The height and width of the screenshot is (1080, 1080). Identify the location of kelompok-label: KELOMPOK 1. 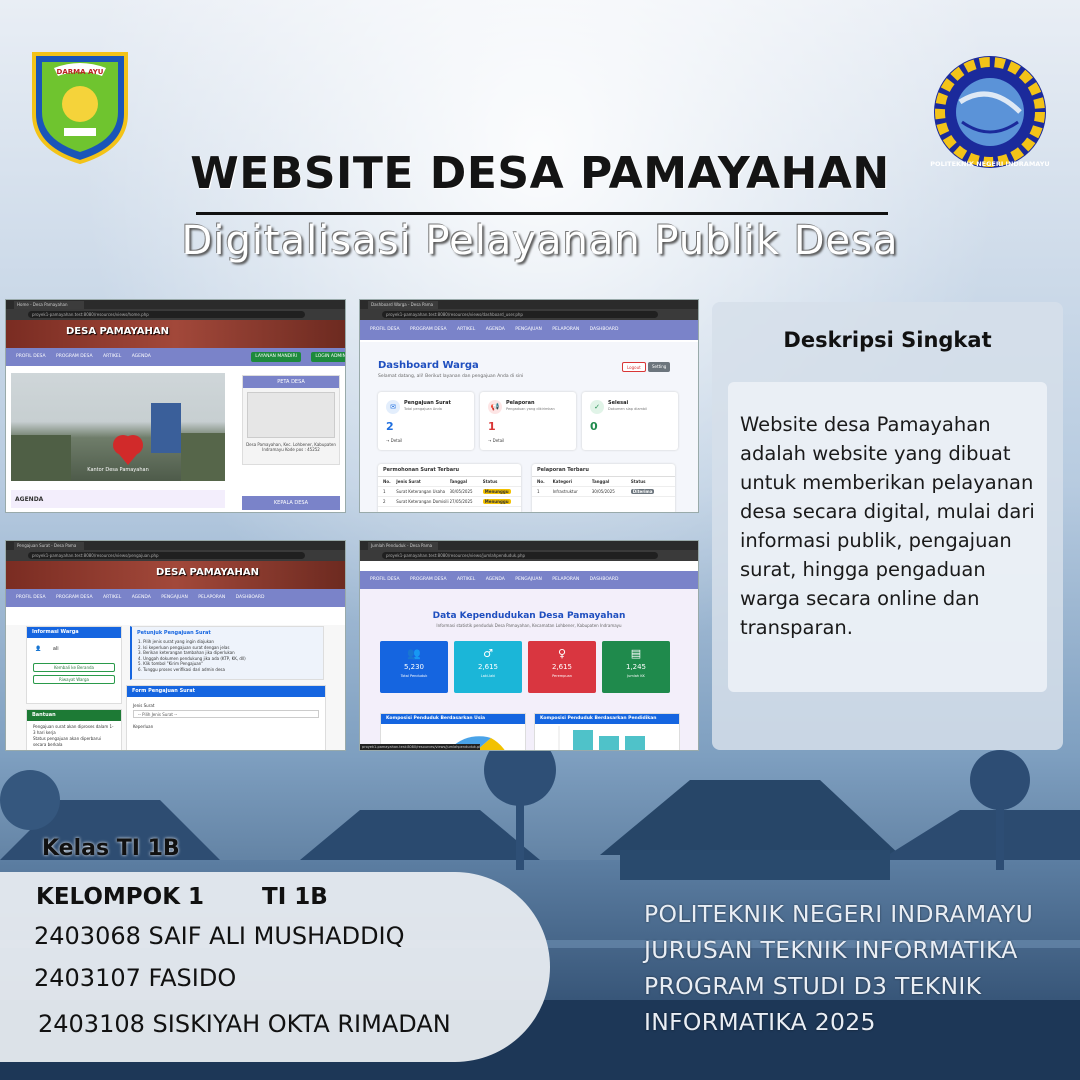
(120, 897).